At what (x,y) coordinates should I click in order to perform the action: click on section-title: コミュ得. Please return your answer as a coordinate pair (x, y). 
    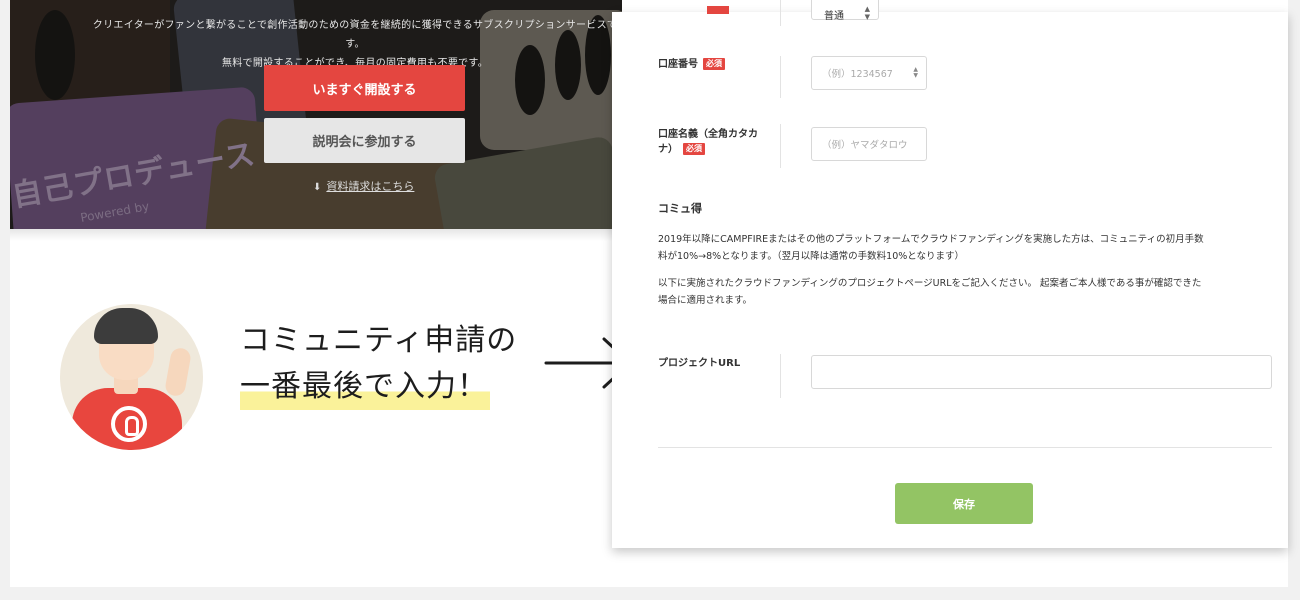
    Looking at the image, I should click on (680, 208).